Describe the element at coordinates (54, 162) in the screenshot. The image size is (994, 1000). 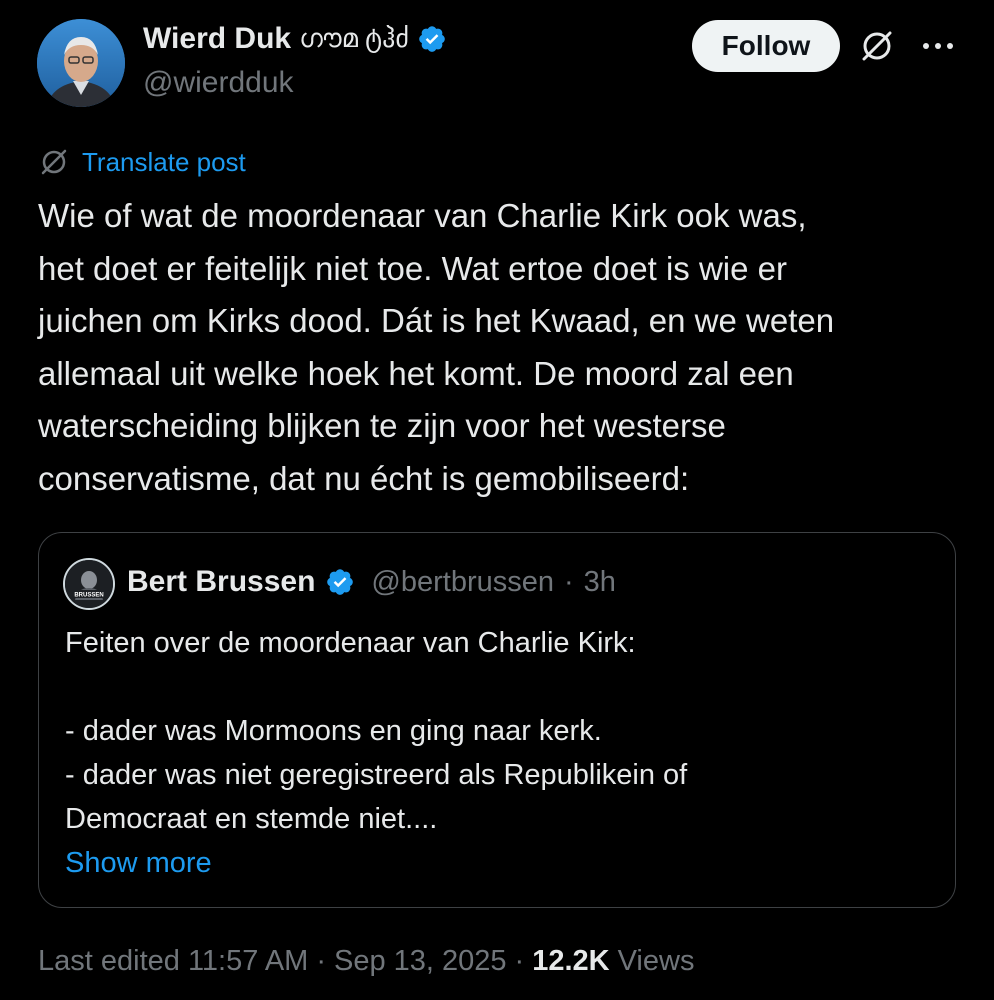
I see `translate-grok-icon` at that location.